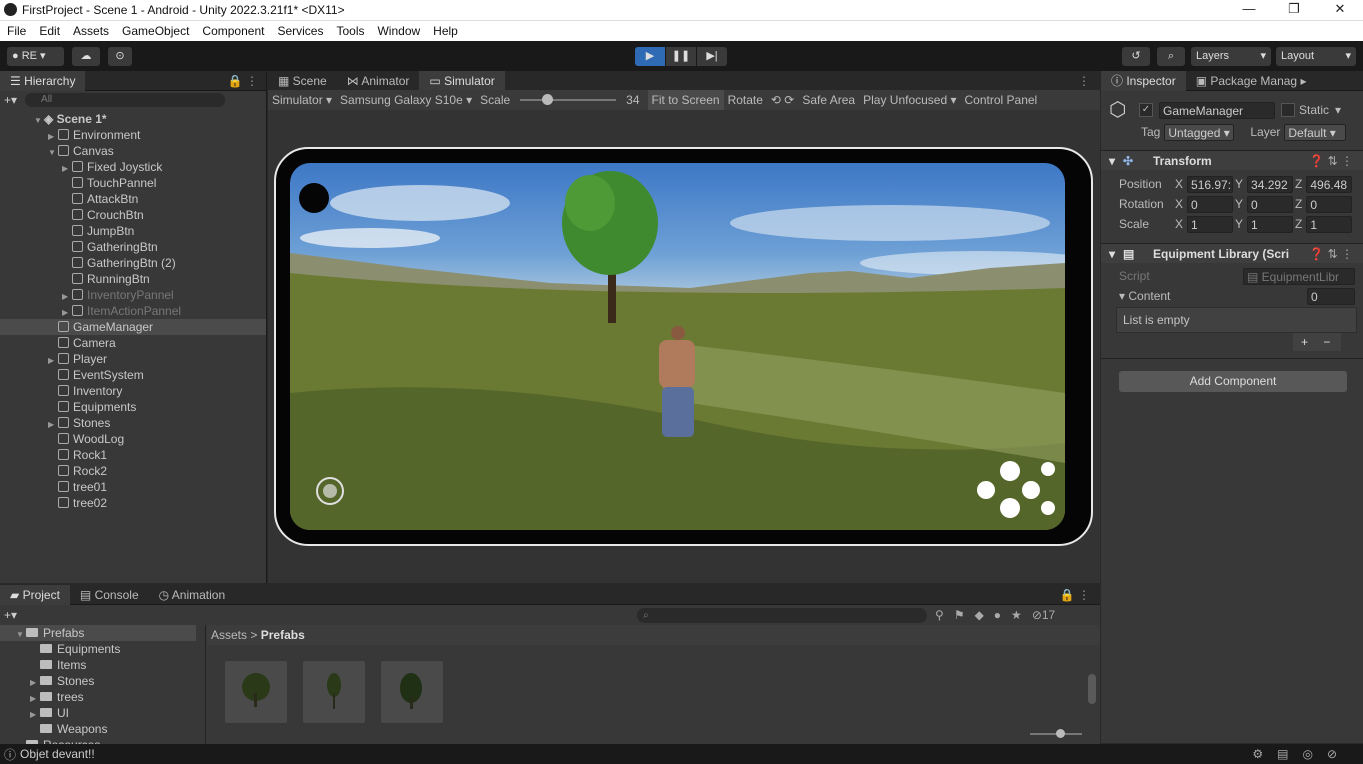 Image resolution: width=1363 pixels, height=764 pixels. What do you see at coordinates (98, 665) in the screenshot?
I see `folder-item: Items` at bounding box center [98, 665].